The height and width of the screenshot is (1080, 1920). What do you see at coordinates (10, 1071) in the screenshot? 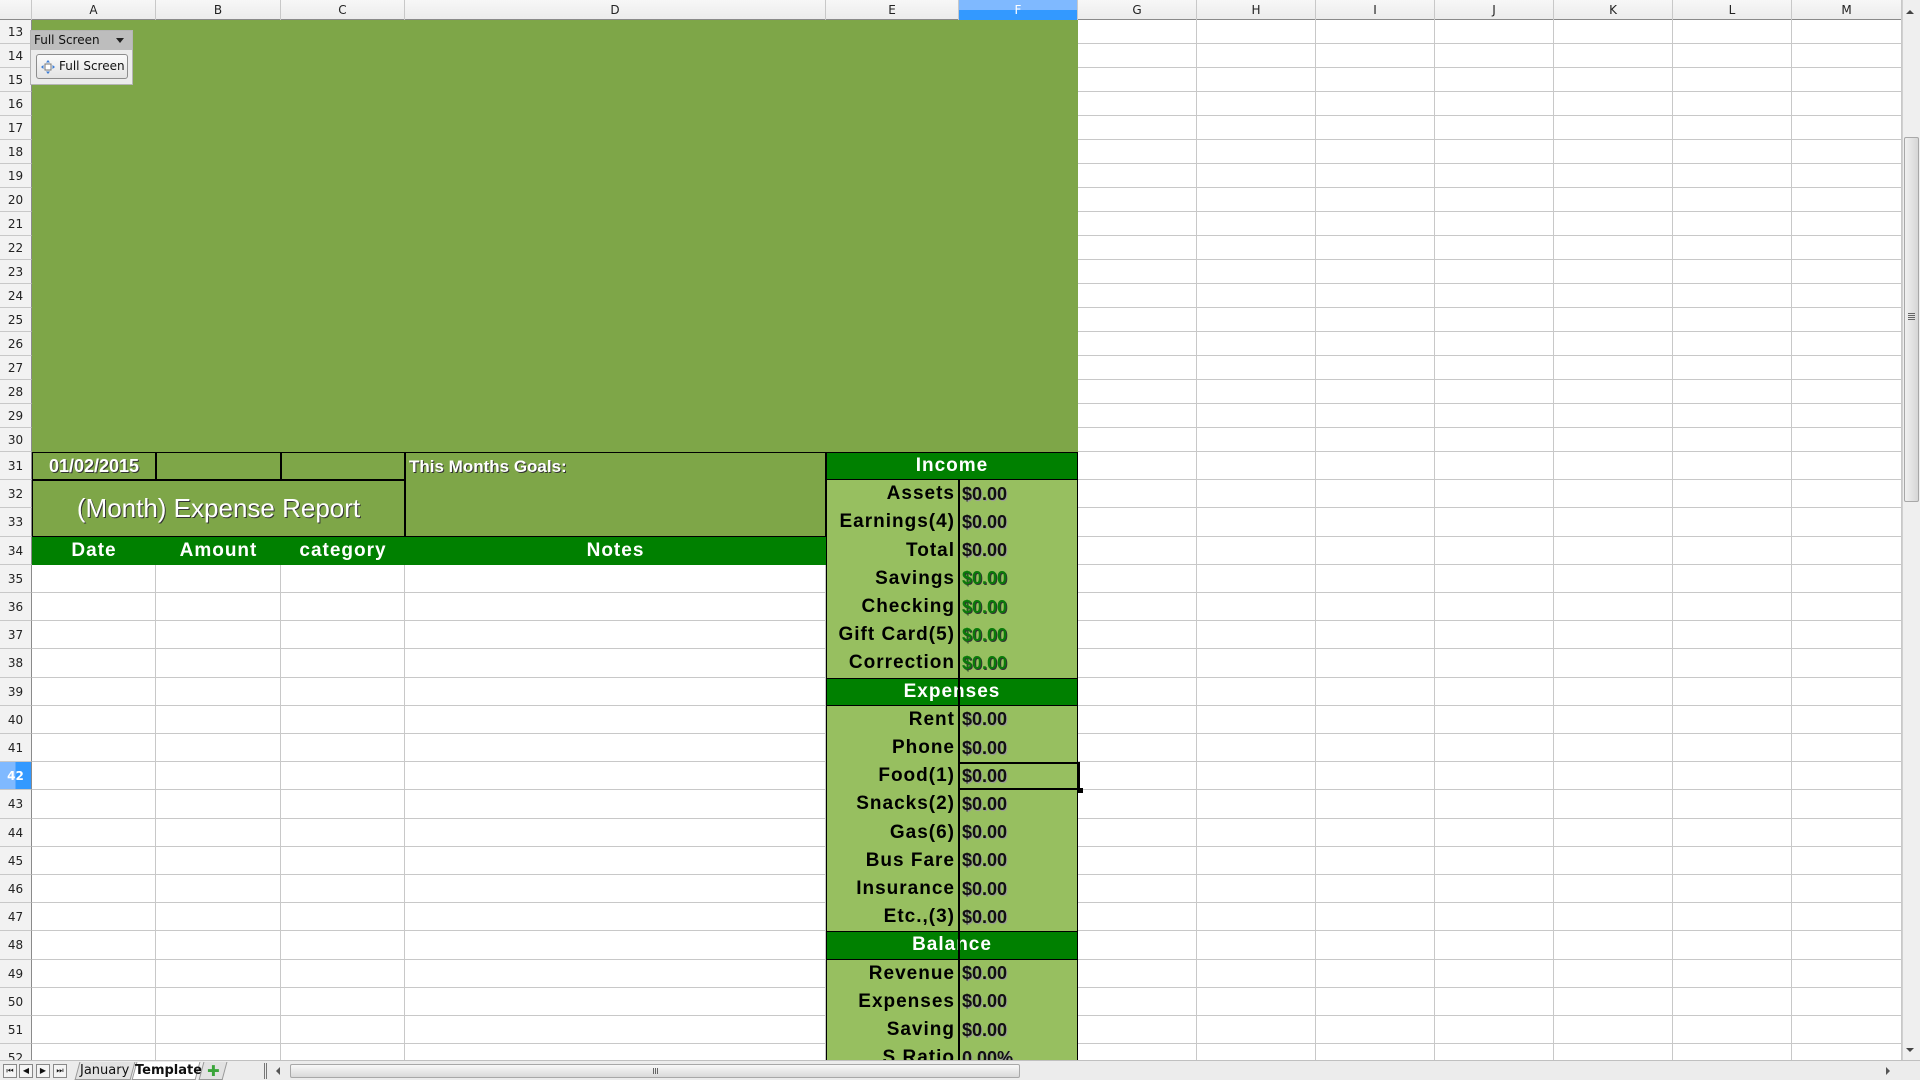
I see `first-sheet-button: ⏮` at bounding box center [10, 1071].